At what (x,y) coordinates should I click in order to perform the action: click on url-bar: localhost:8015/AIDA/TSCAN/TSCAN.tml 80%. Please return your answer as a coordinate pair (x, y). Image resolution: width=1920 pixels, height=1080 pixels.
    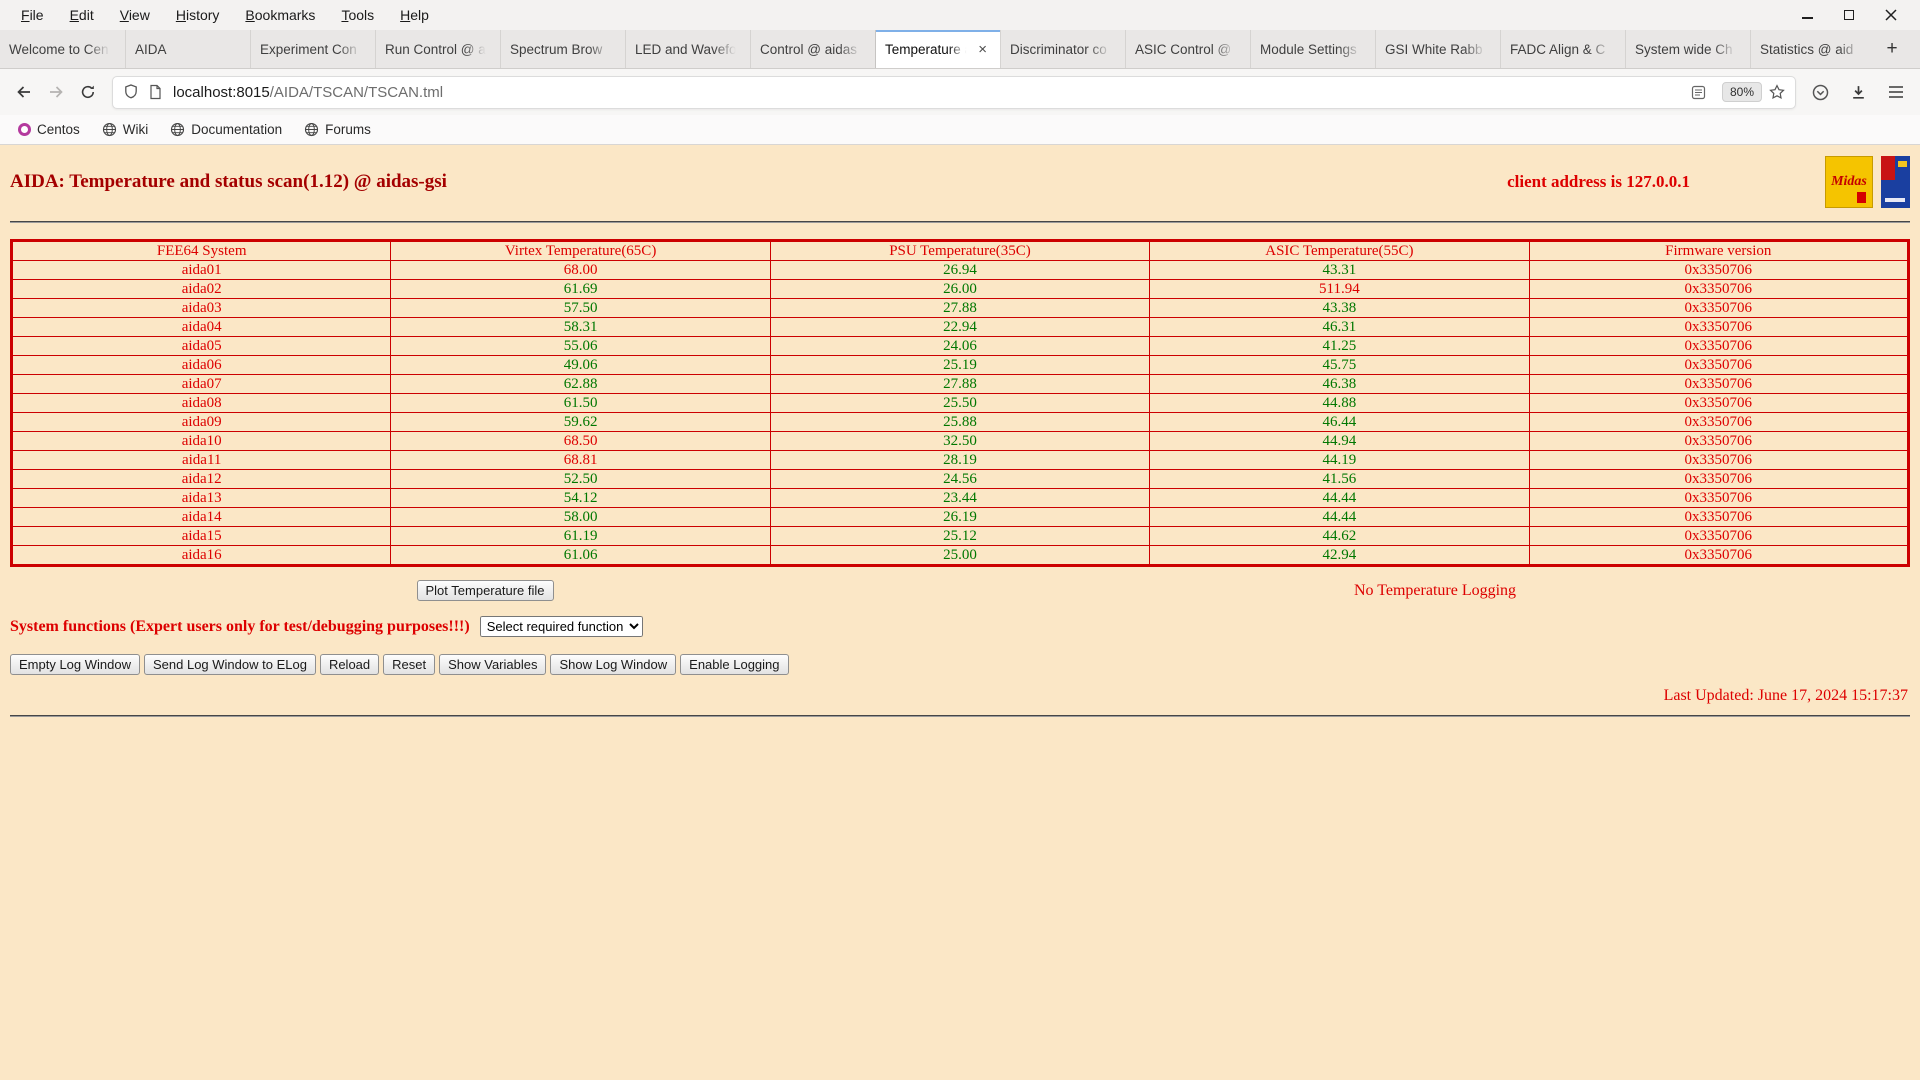
    Looking at the image, I should click on (954, 92).